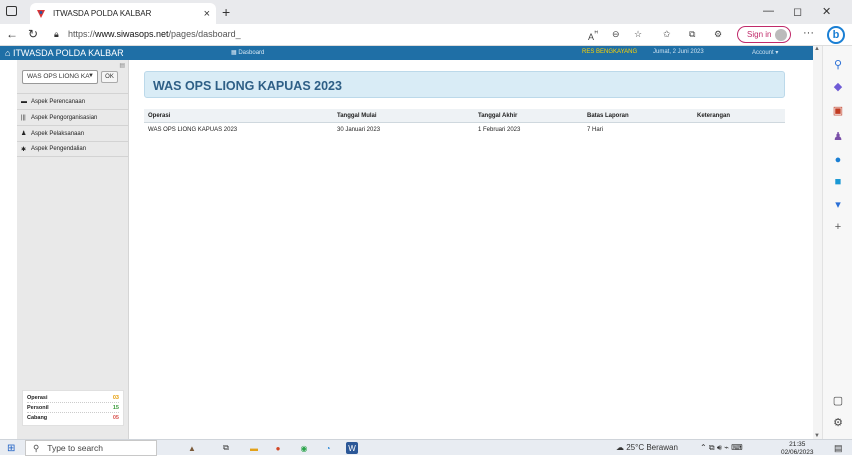  Describe the element at coordinates (838, 400) in the screenshot. I see `sidebar-layout-icon: ▢` at that location.